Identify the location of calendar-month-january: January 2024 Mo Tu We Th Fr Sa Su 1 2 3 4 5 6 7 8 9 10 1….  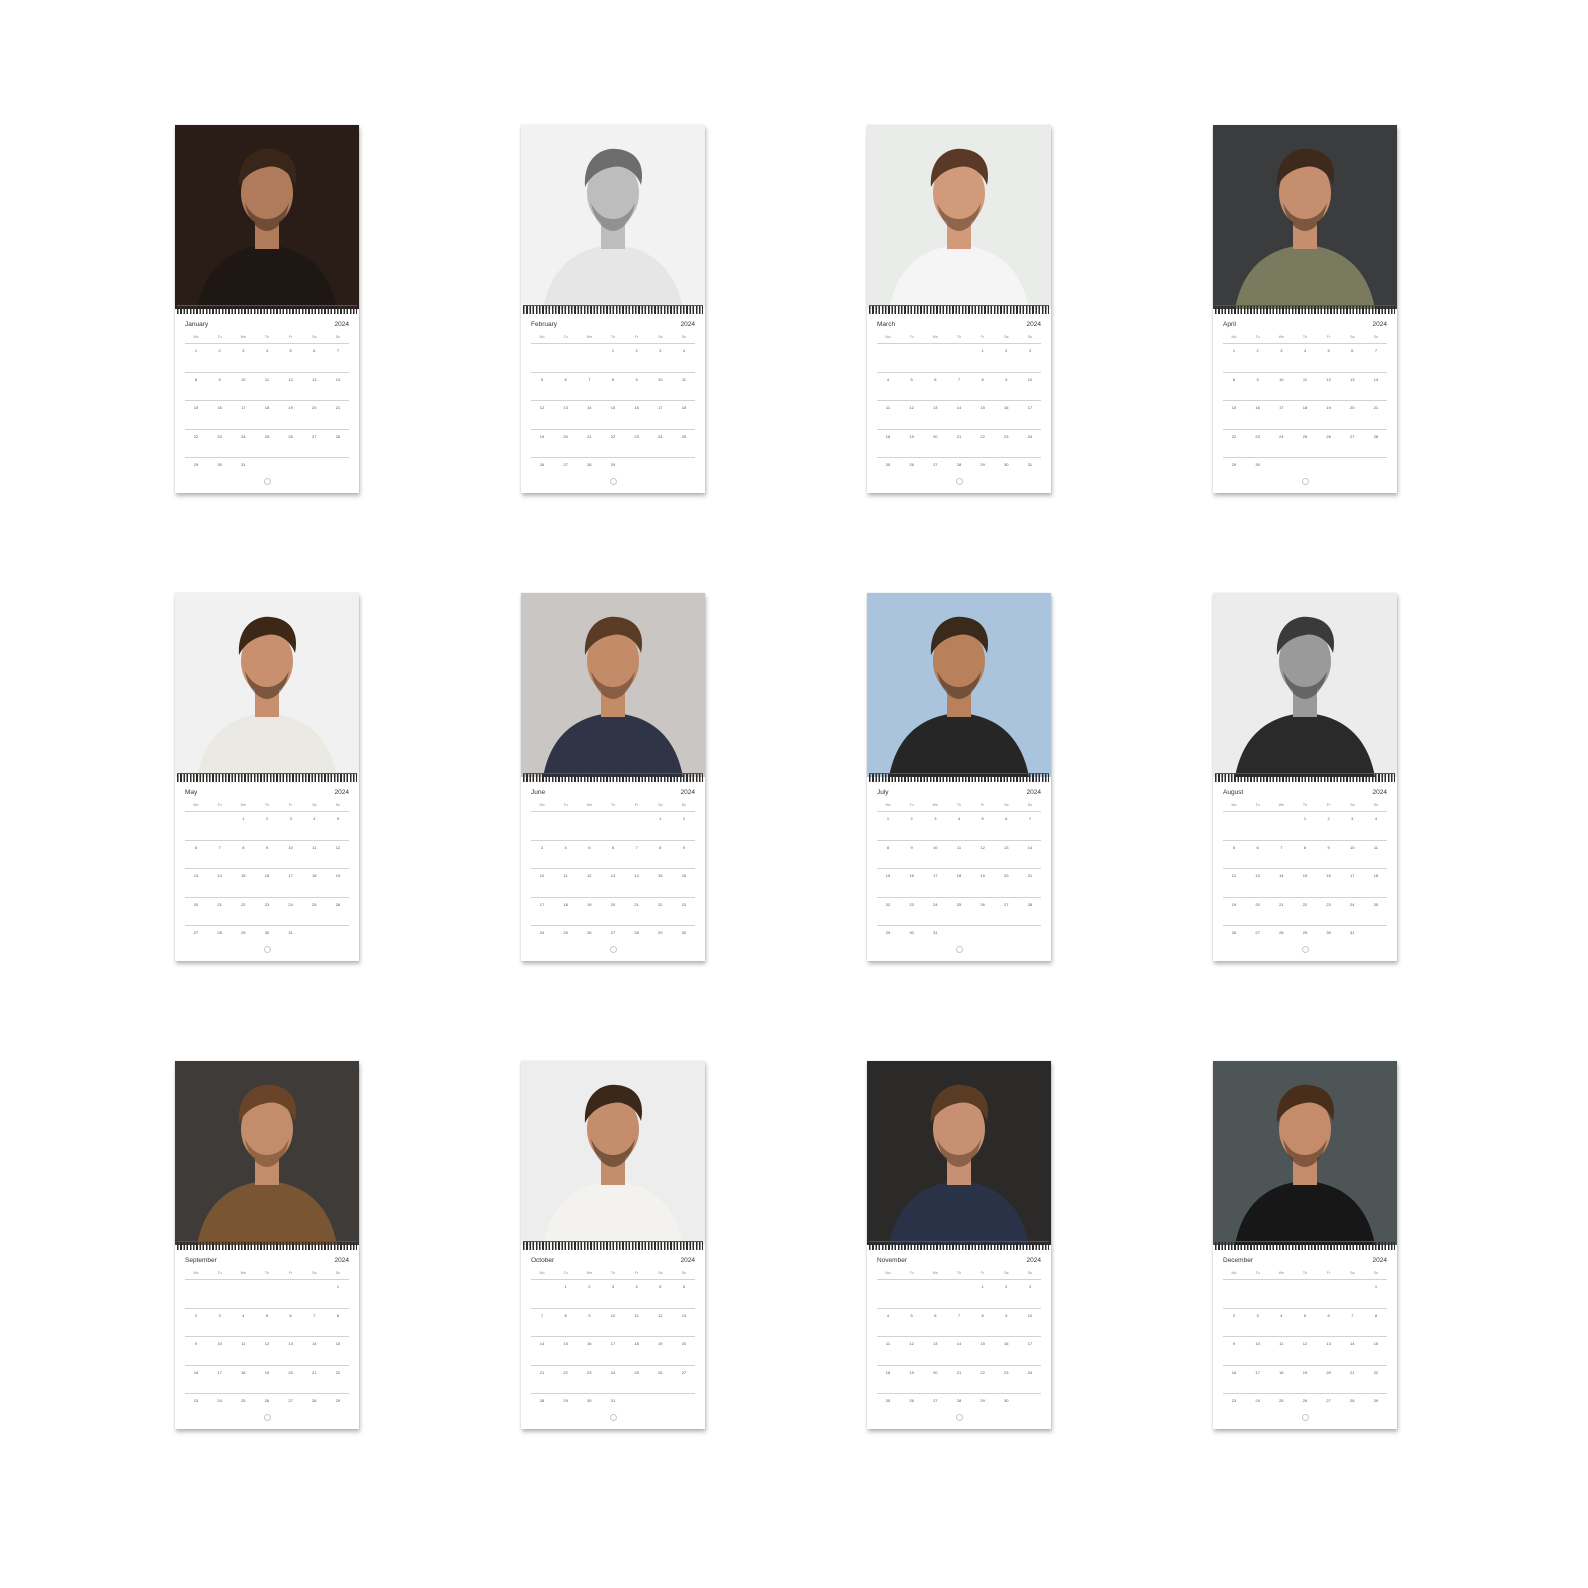
(267, 309).